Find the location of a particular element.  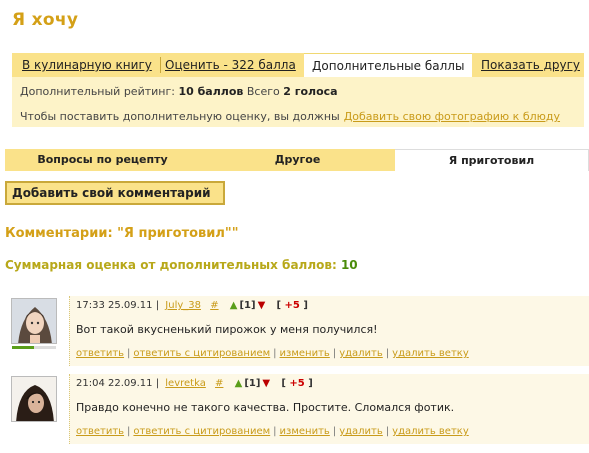

comment-time: 17:33 25.09.11 is located at coordinates (114, 305).